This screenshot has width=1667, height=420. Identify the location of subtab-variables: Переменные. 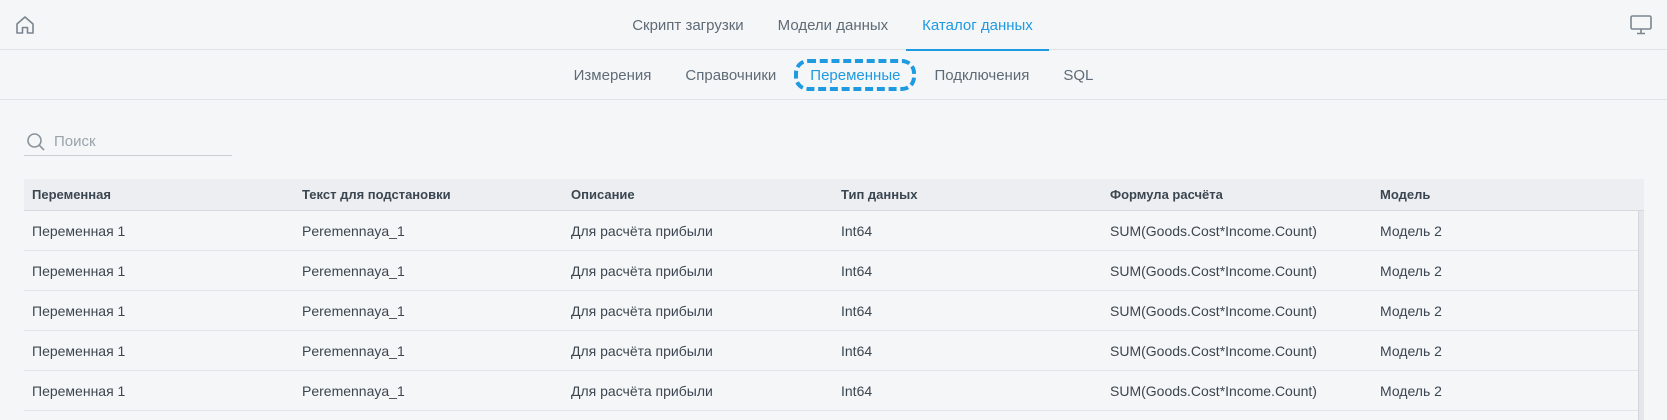
(855, 75).